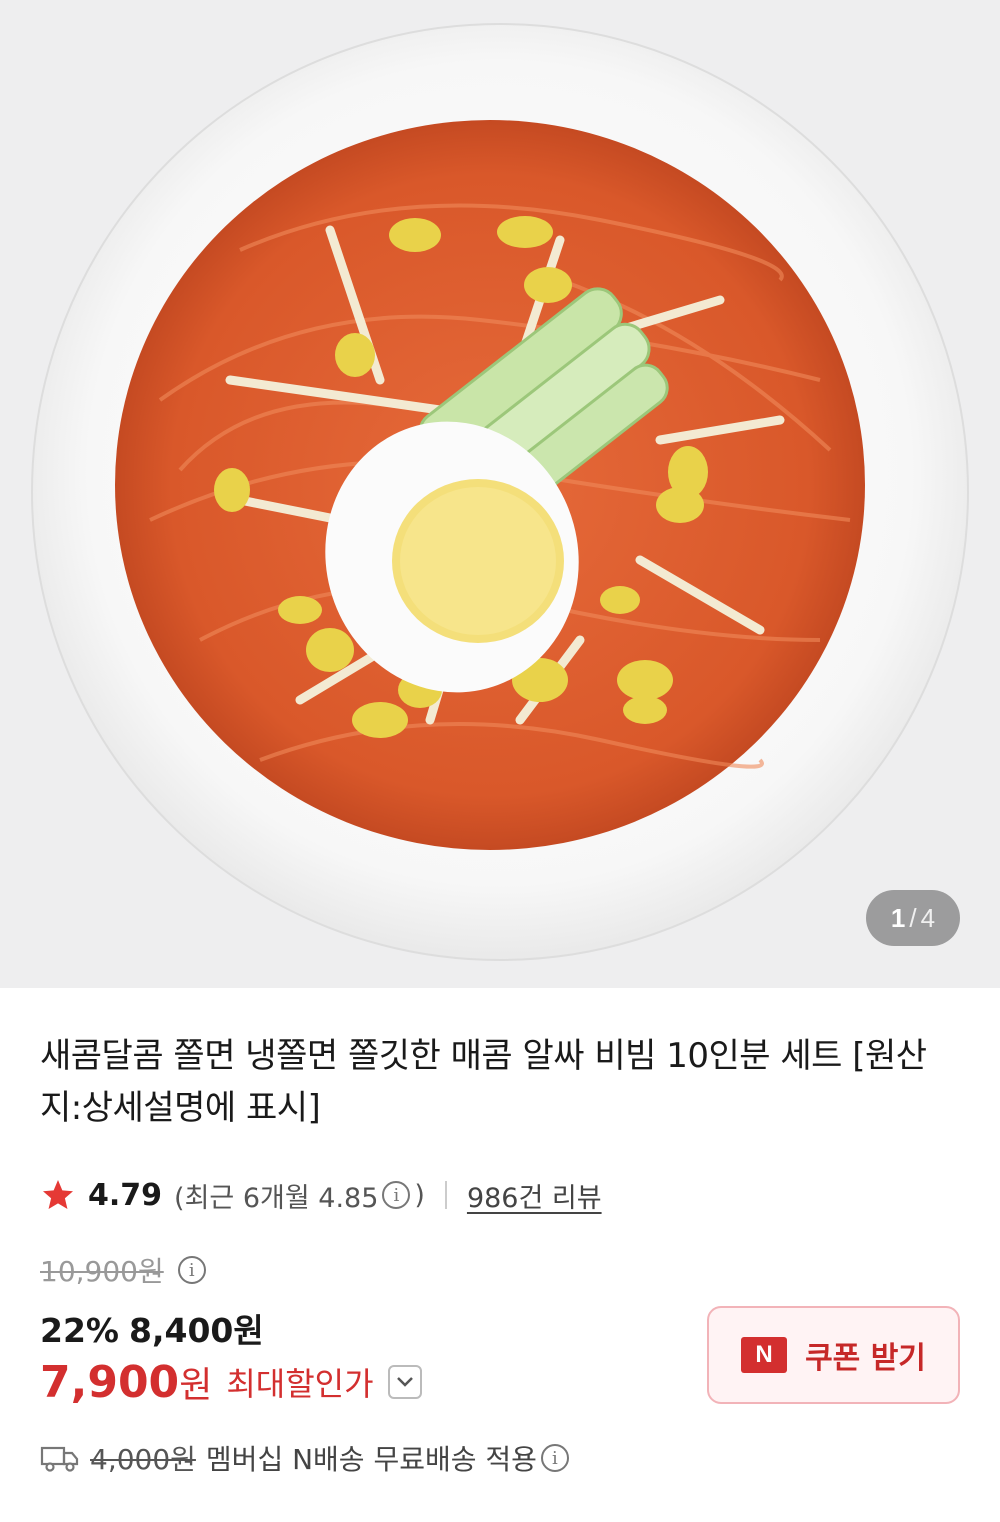  I want to click on recent-rating-close: ), so click(419, 1195).